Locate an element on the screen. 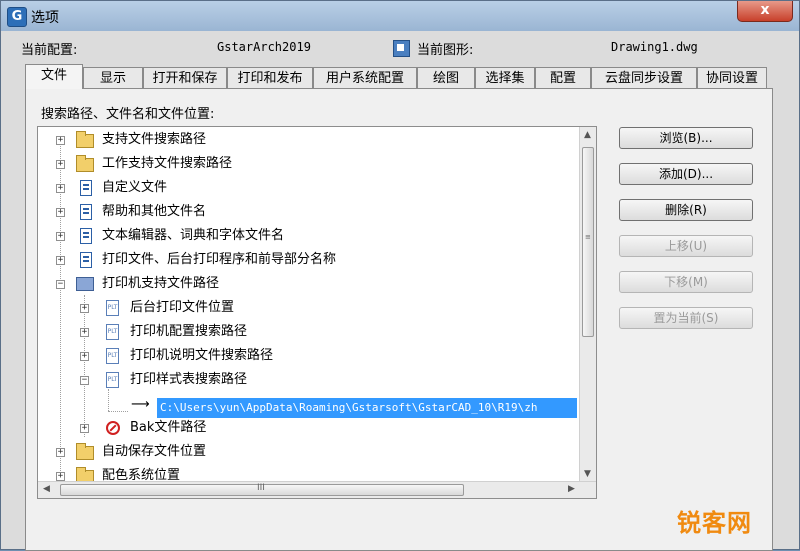  current-profile-value: GstarArch2019 is located at coordinates (264, 47).